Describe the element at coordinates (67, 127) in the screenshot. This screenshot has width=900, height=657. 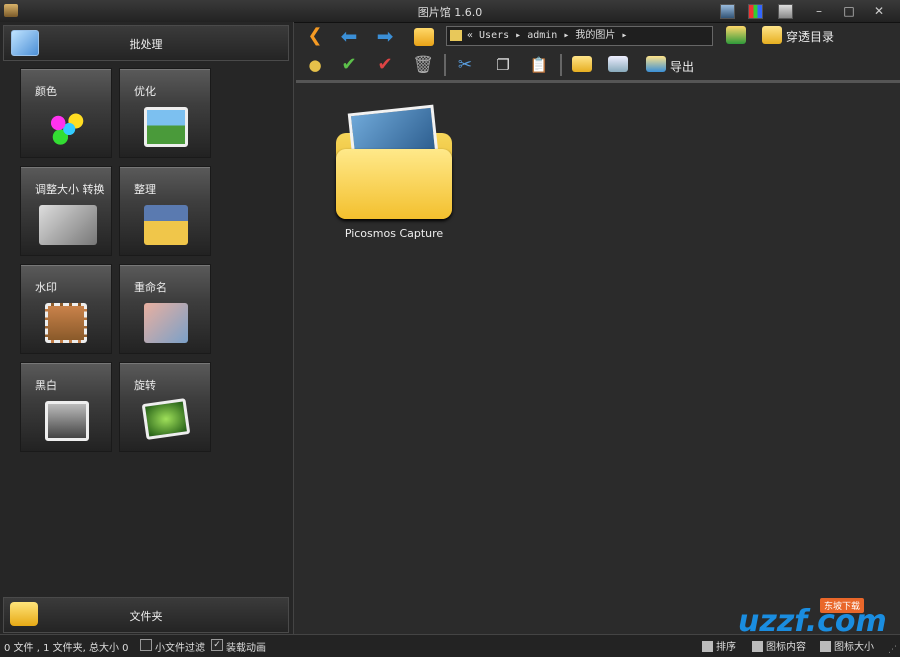
I see `color-palette-icon` at that location.